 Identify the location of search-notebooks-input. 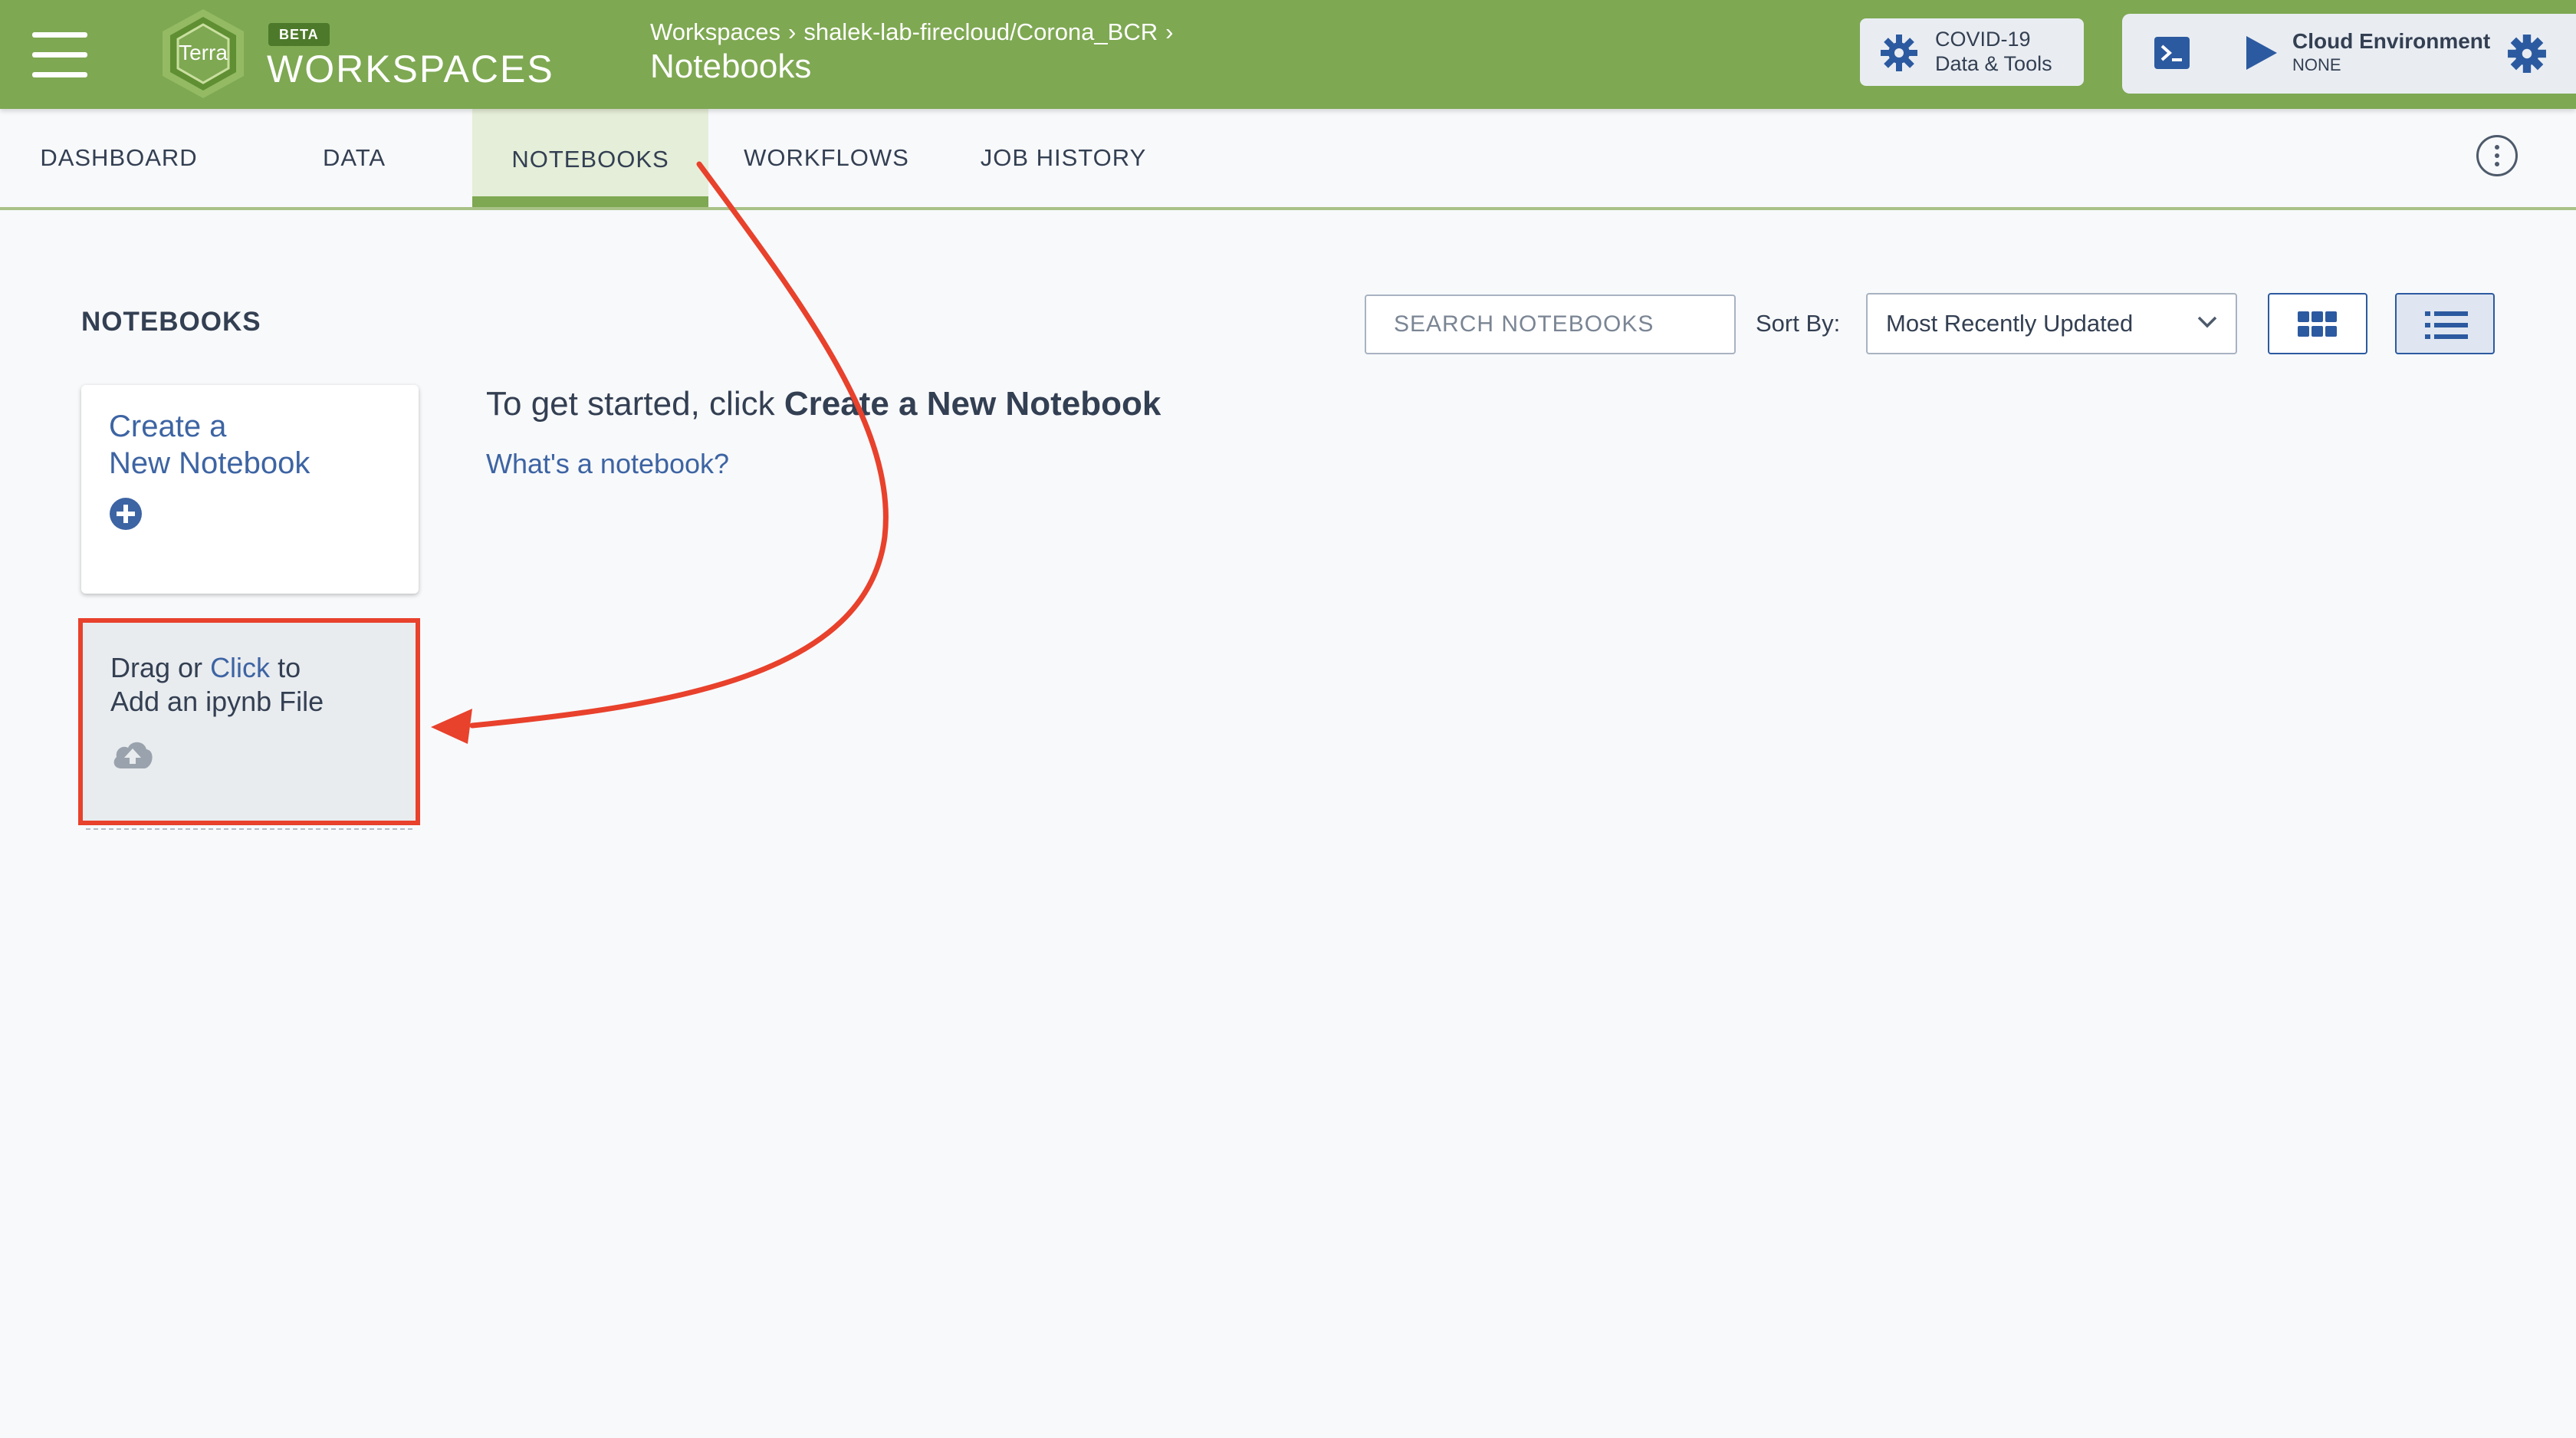
(1550, 324).